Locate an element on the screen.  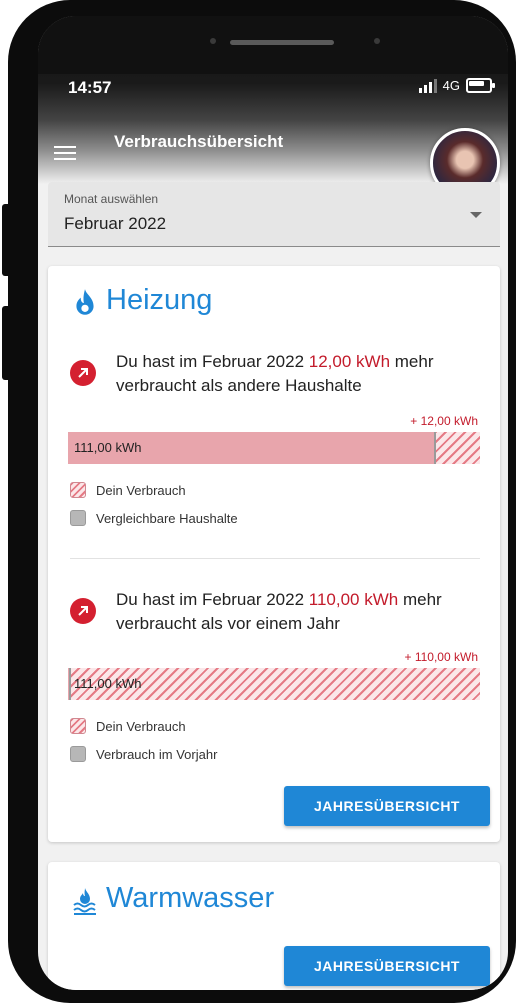
status-time: 14:57 is located at coordinates (90, 87).